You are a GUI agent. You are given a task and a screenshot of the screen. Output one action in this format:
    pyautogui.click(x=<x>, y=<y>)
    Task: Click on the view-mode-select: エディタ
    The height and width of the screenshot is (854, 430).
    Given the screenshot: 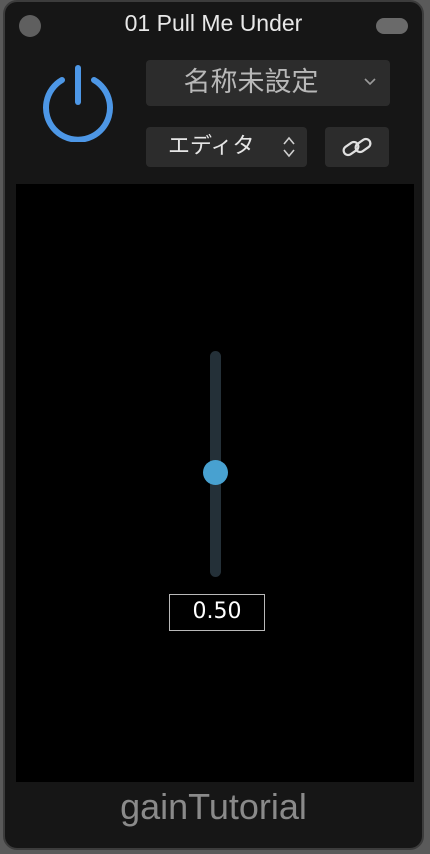 What is the action you would take?
    pyautogui.click(x=226, y=147)
    